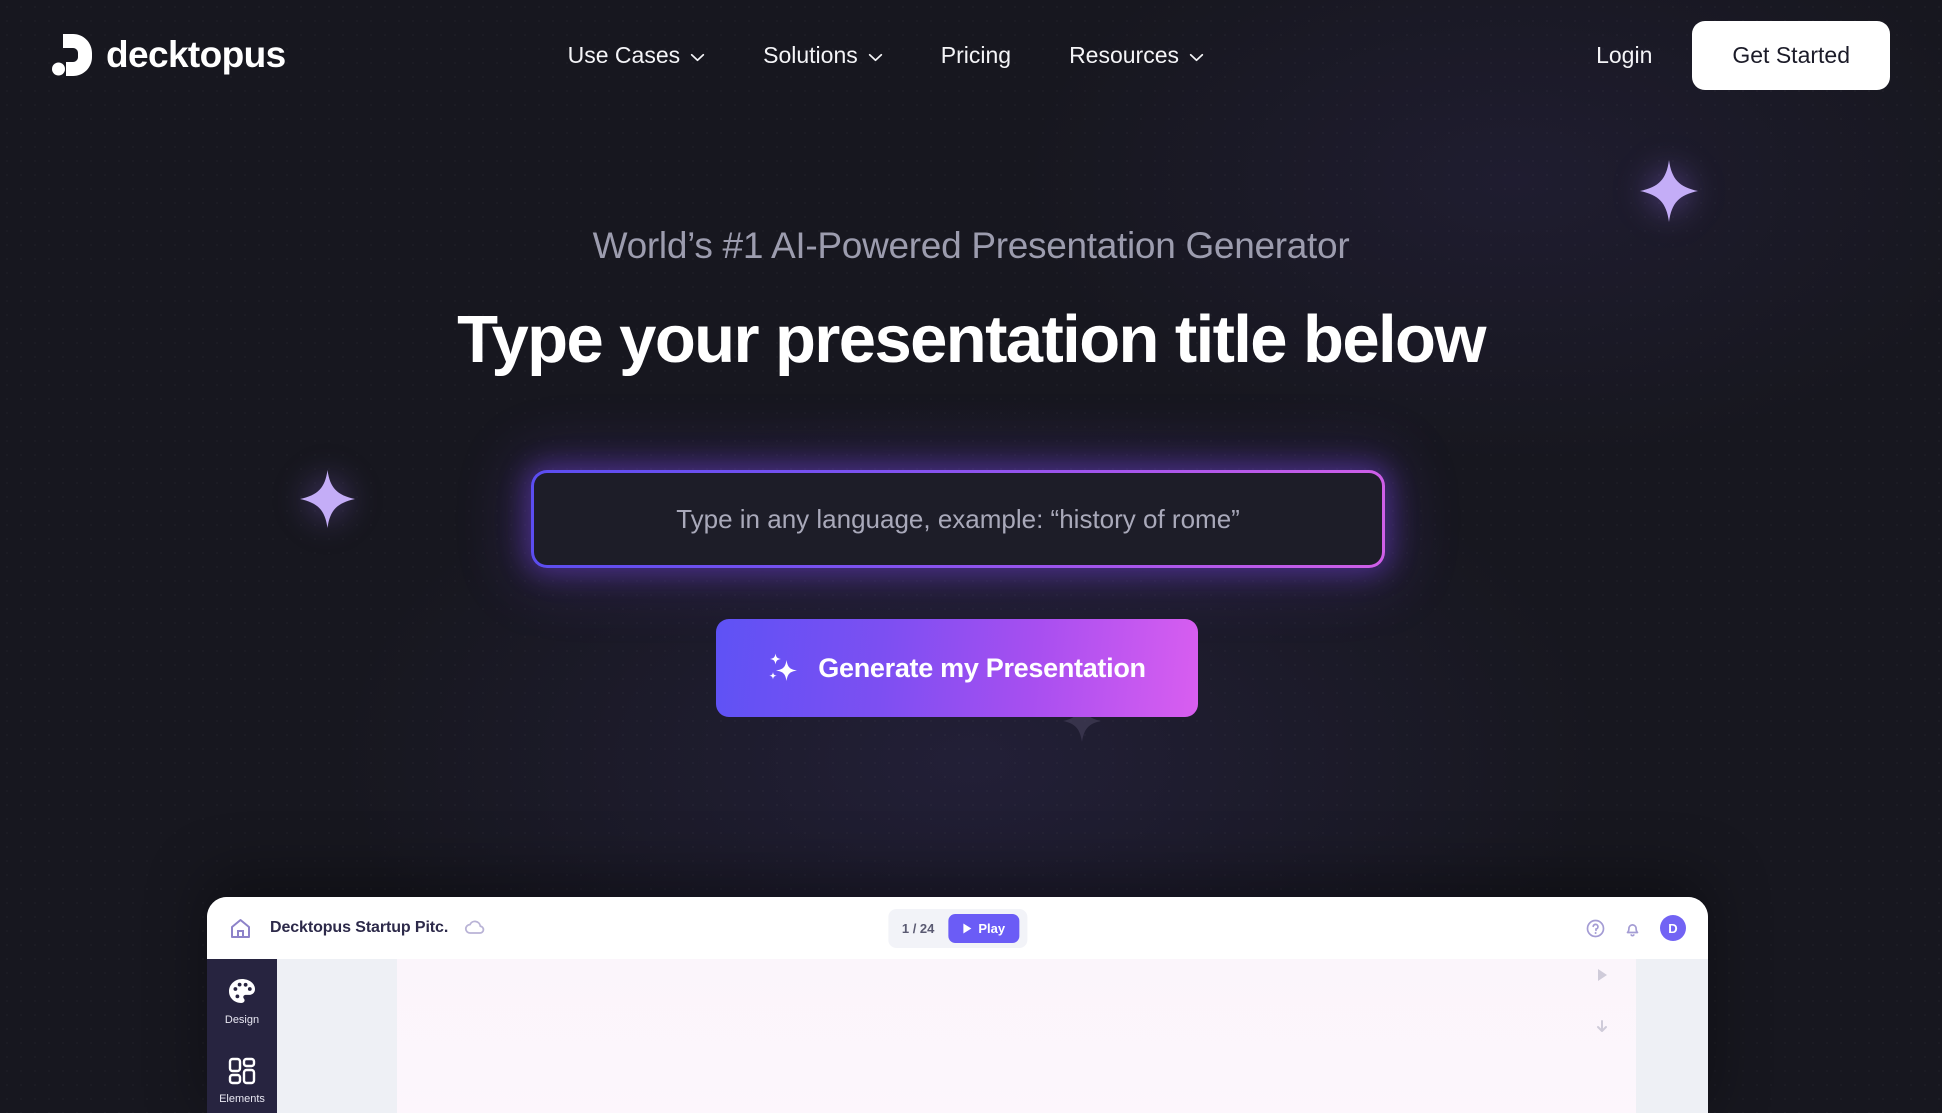 The width and height of the screenshot is (1942, 1113). Describe the element at coordinates (359, 928) in the screenshot. I see `deck-title: Decktopus Startup Pitc.` at that location.